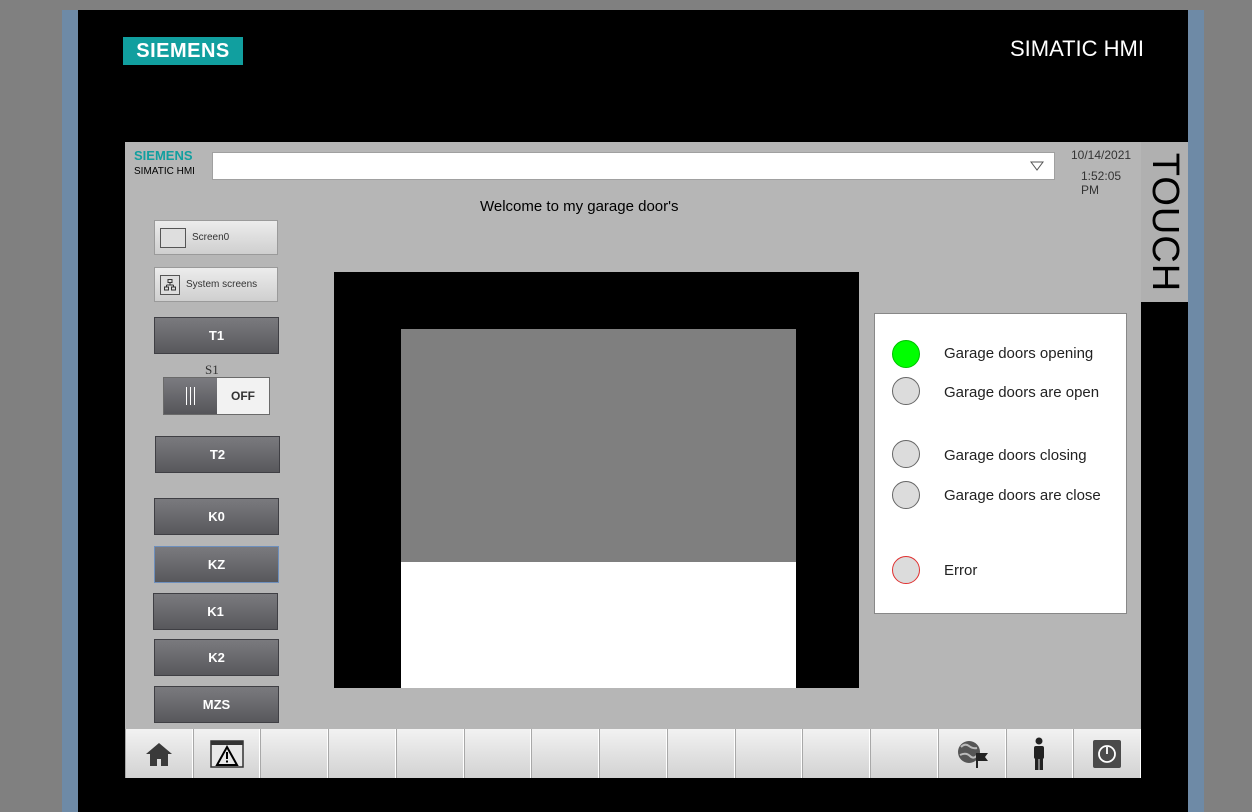  I want to click on opening-indicator-icon, so click(906, 354).